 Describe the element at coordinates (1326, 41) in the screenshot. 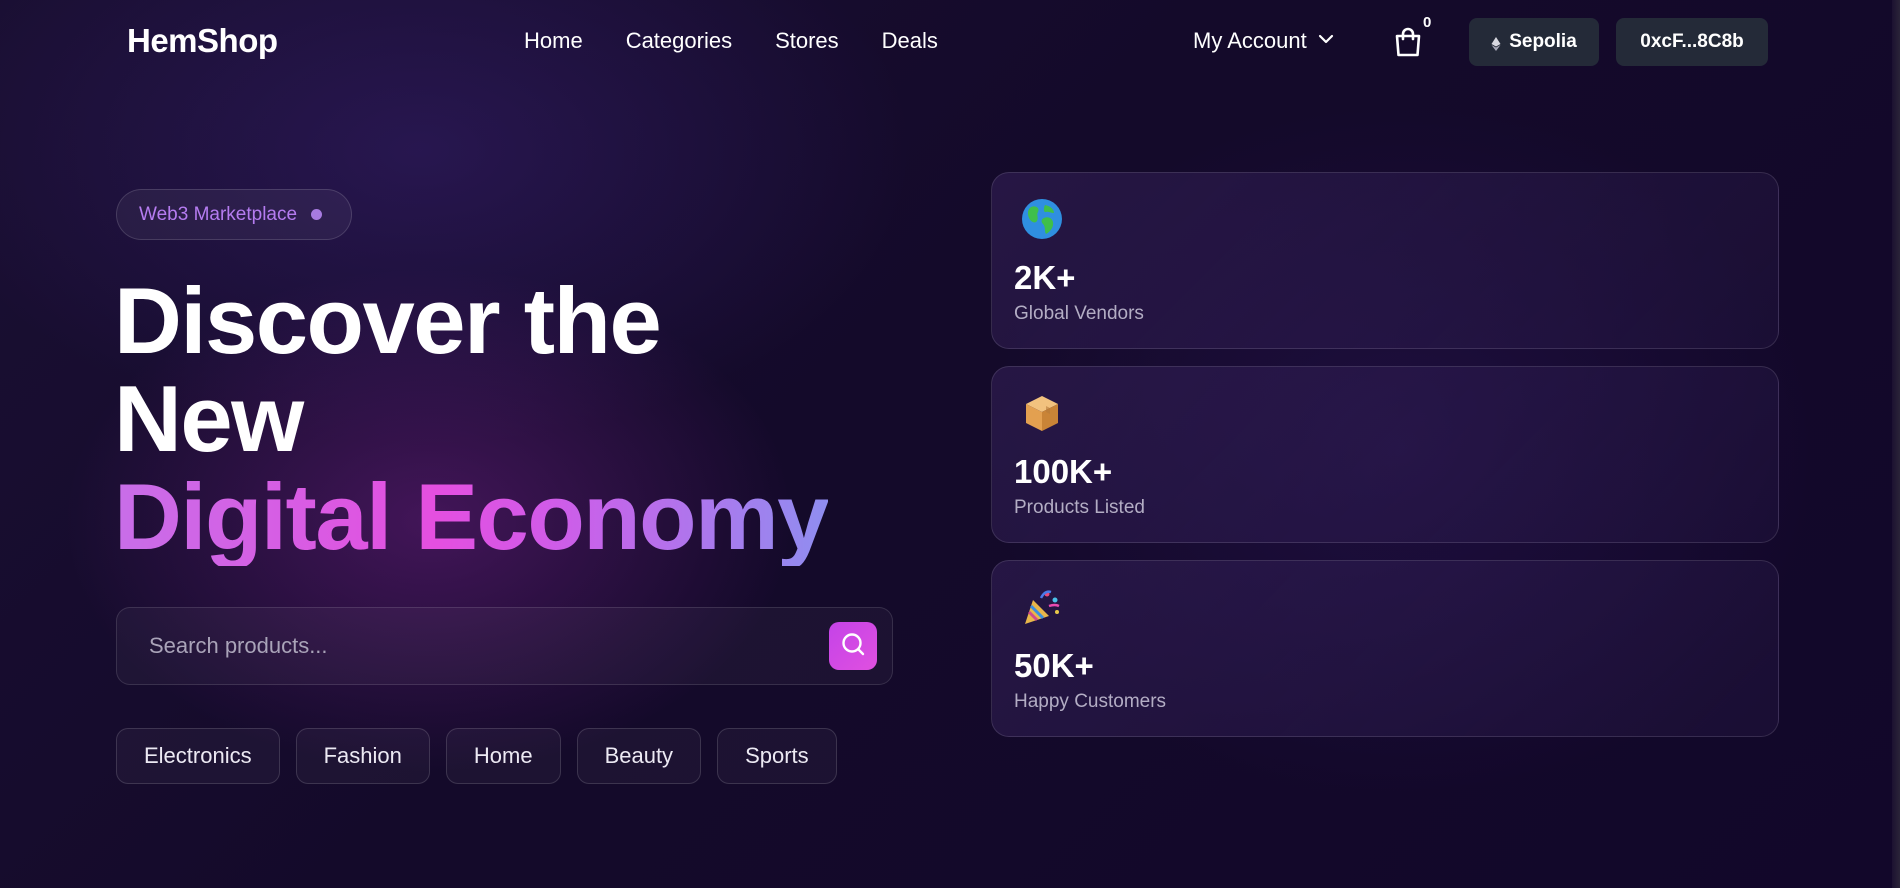

I see `chevron-down-icon` at that location.